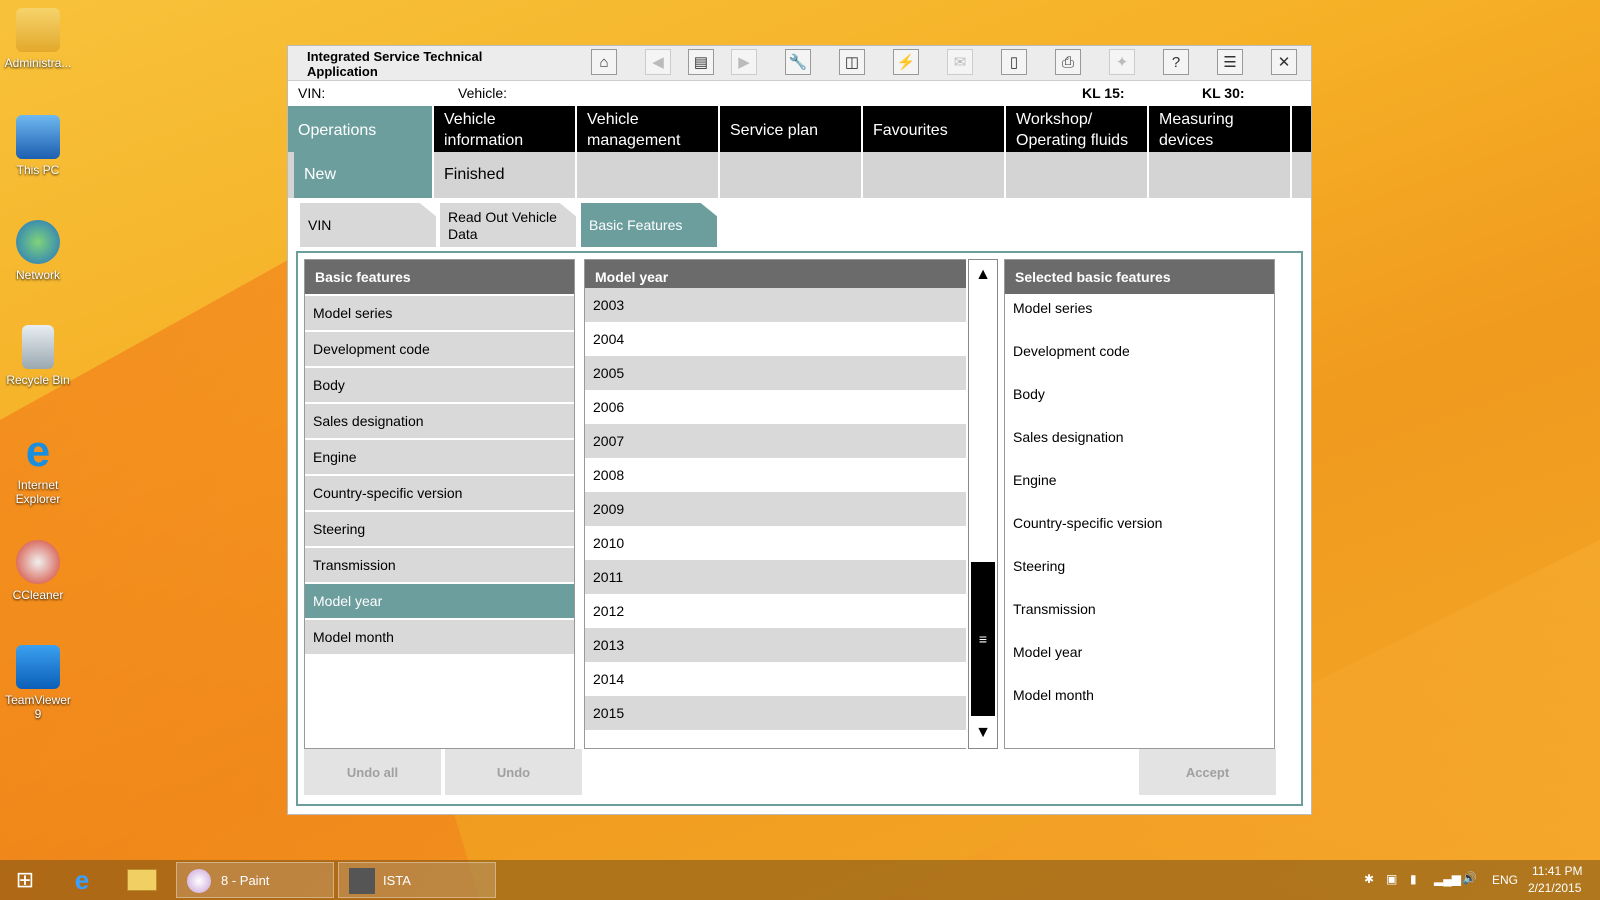 The image size is (1600, 900). Describe the element at coordinates (1139, 565) in the screenshot. I see `selected-feature-item: Steering` at that location.